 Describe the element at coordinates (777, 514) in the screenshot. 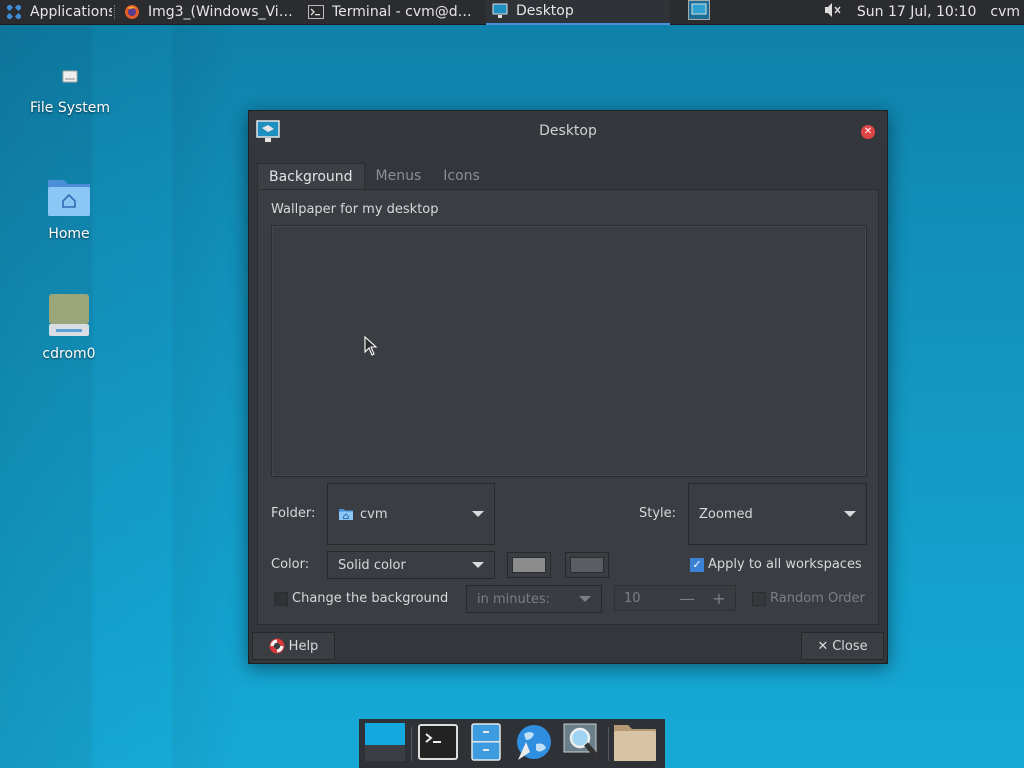

I see `style-combo: Zoomed` at that location.